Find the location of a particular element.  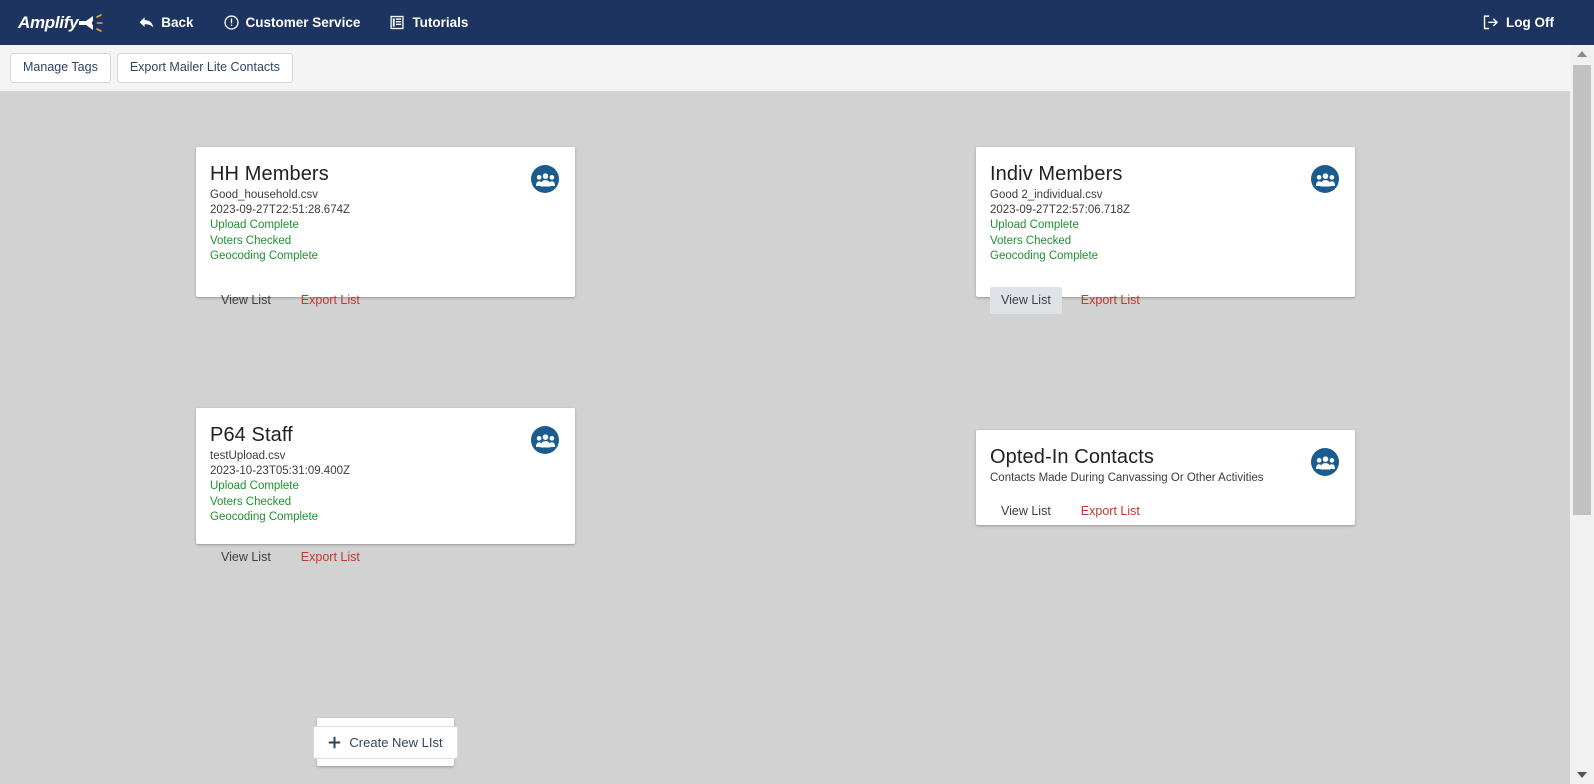

nav-item-logoff: Log Off is located at coordinates (1518, 22).